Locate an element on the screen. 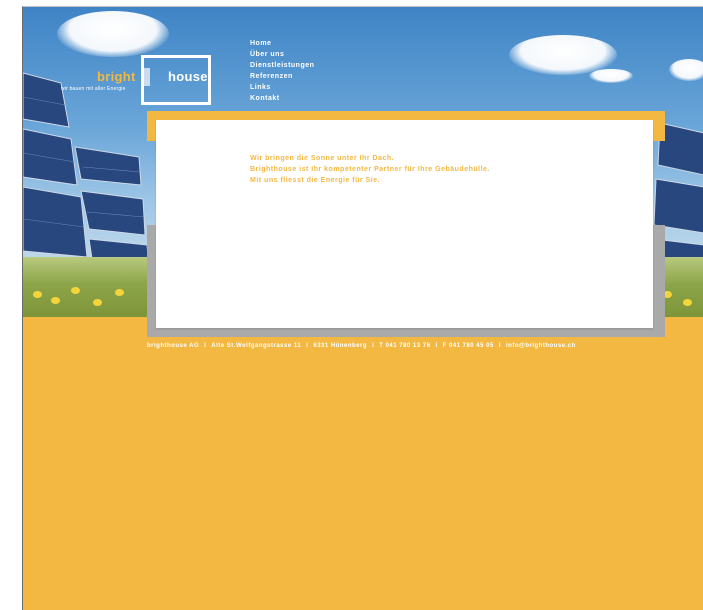 Image resolution: width=703 pixels, height=610 pixels. nav-item-dienstleistungen: Dienstleistungen is located at coordinates (282, 65).